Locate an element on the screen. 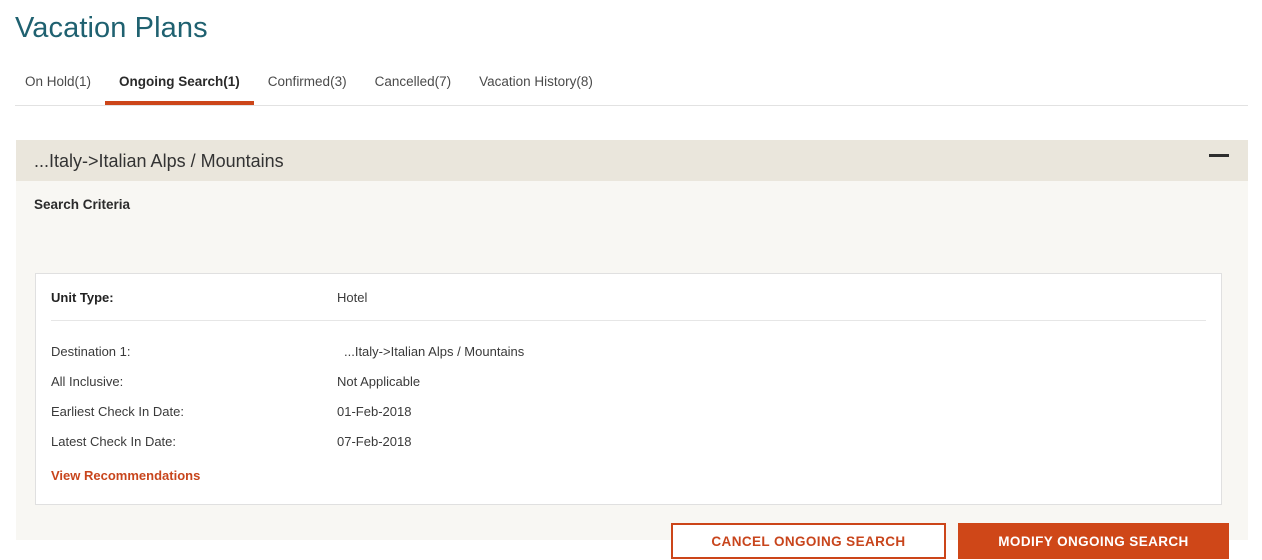  tab-vacation-history: Vacation History(8) is located at coordinates (536, 86).